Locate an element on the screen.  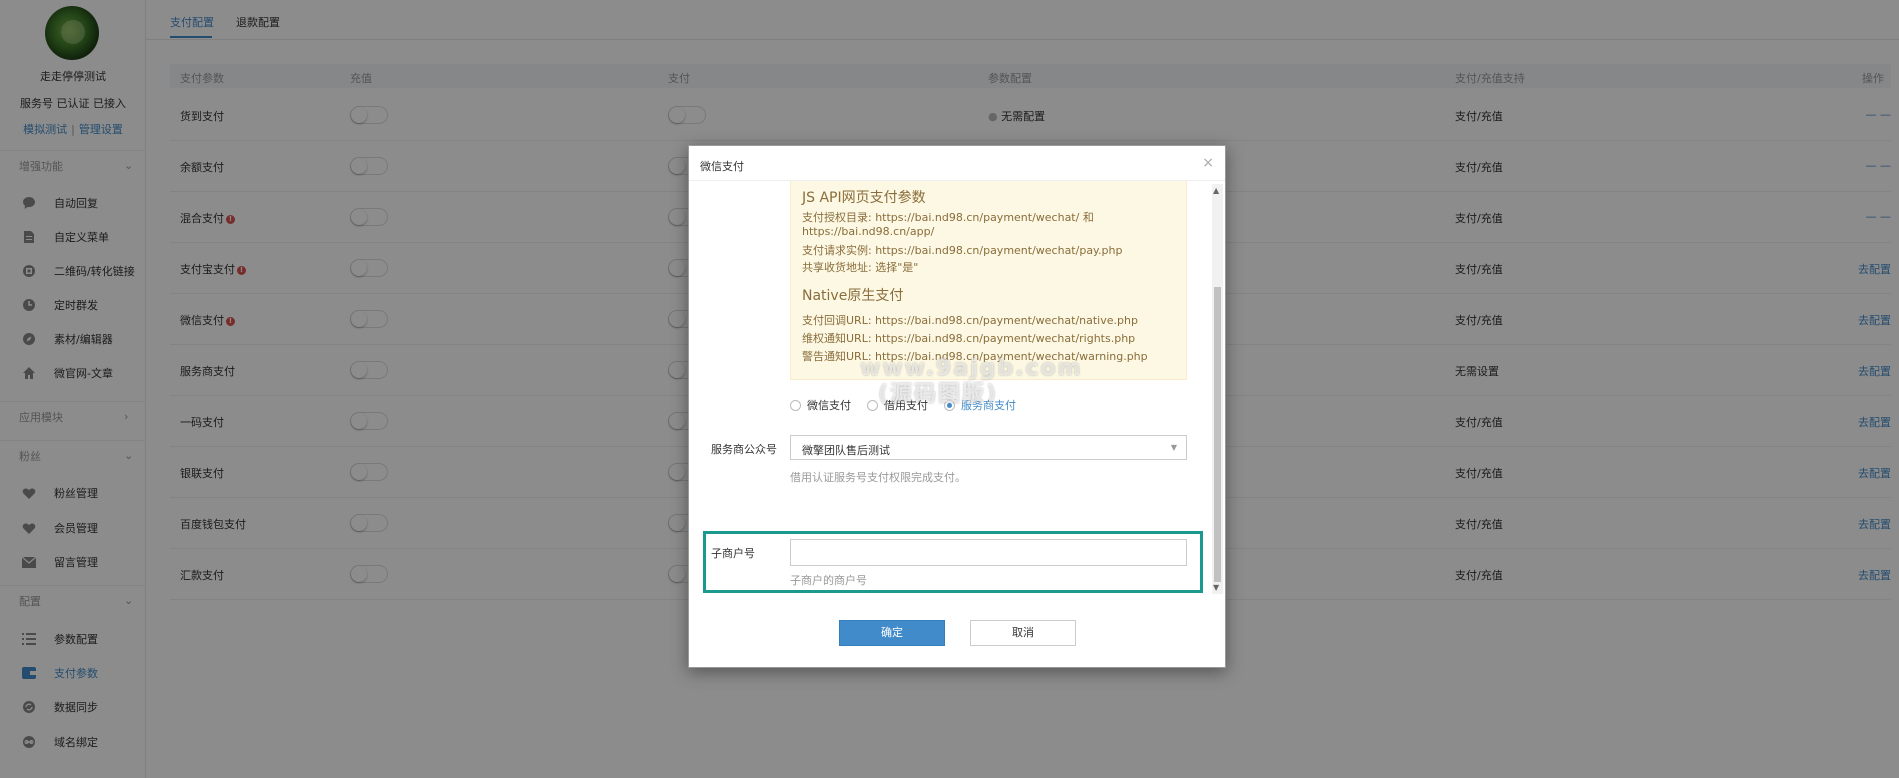
dialog-scrollbar: ▲ ▼ is located at coordinates (1217, 389).